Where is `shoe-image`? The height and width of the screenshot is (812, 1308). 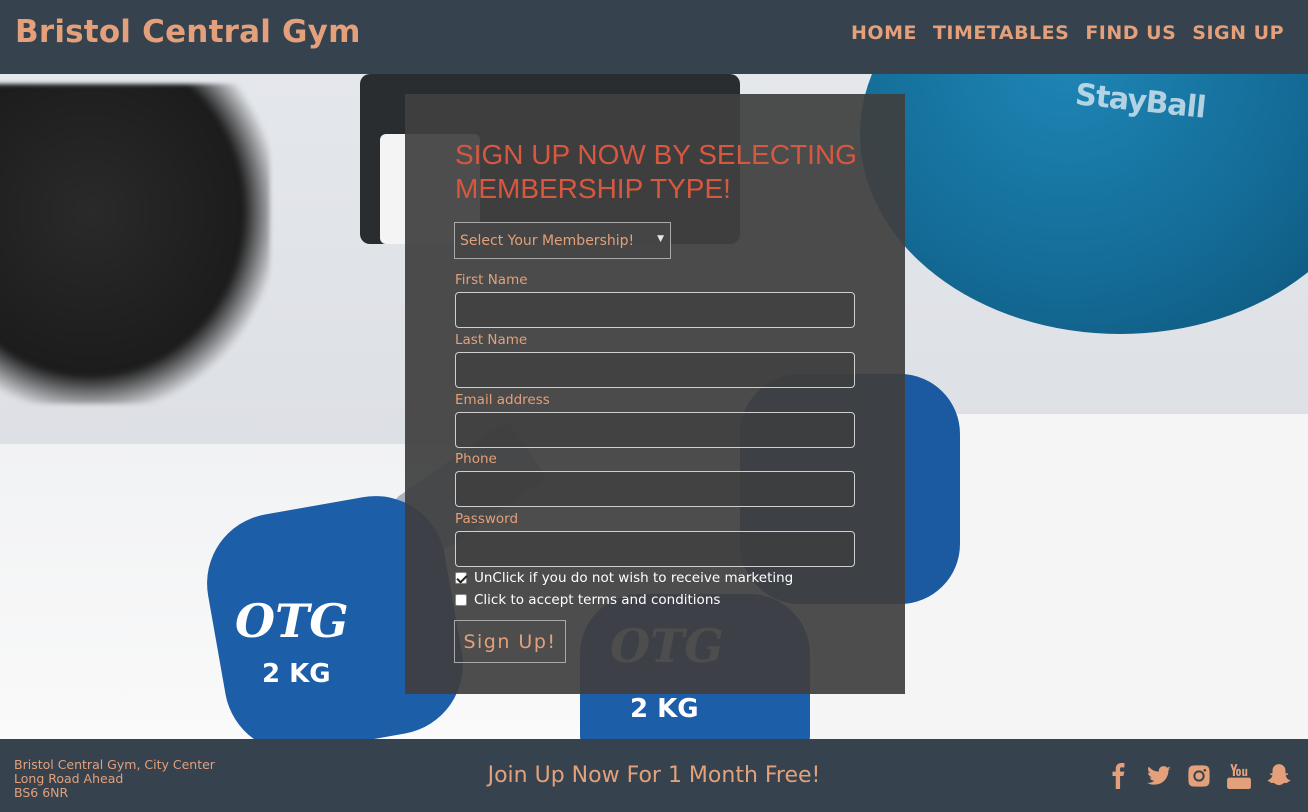
shoe-image is located at coordinates (135, 244).